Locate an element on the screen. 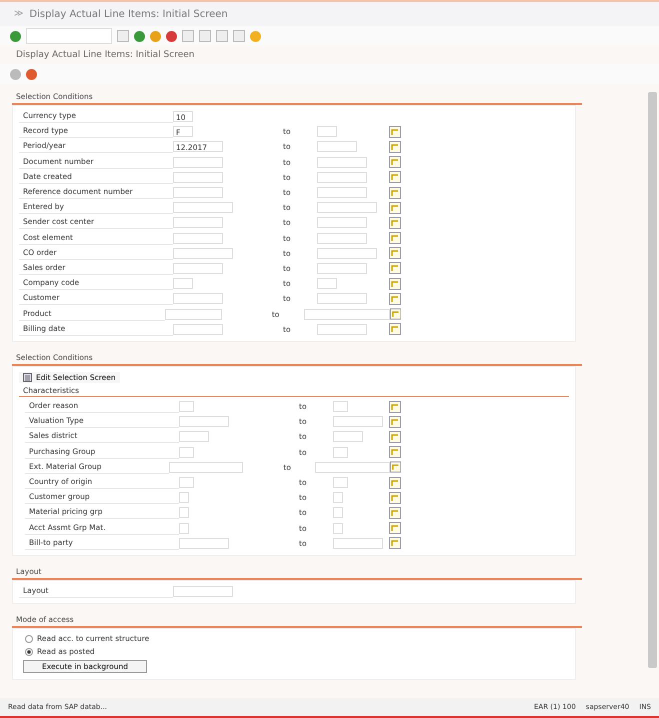 Image resolution: width=659 pixels, height=718 pixels. list-icon is located at coordinates (27, 377).